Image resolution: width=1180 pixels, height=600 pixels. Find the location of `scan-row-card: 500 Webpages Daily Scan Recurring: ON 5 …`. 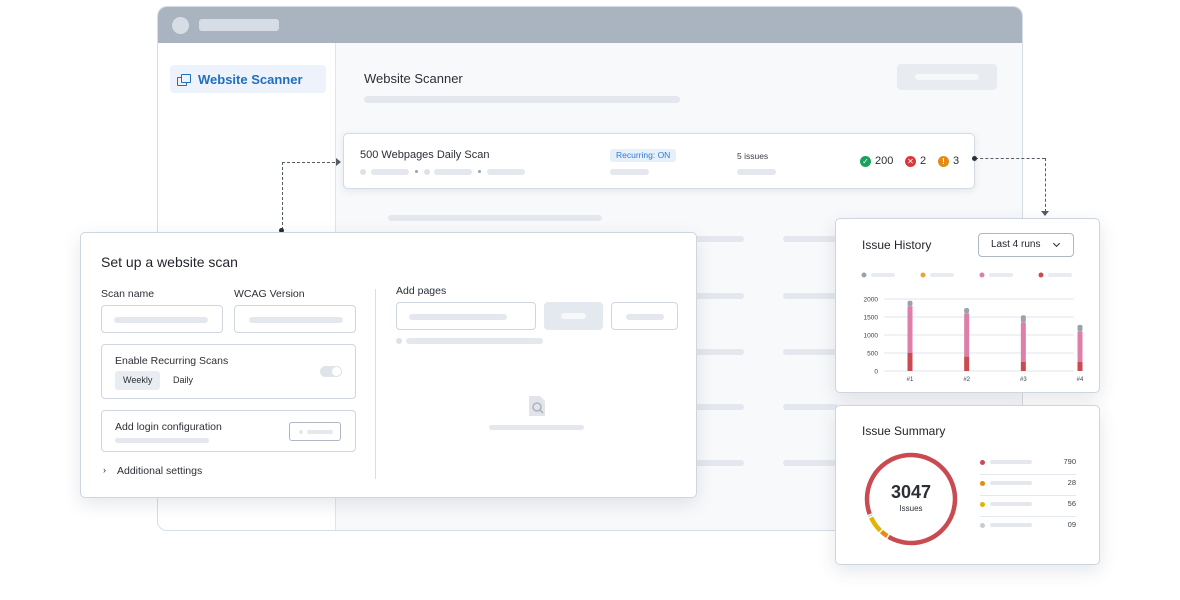

scan-row-card: 500 Webpages Daily Scan Recurring: ON 5 … is located at coordinates (659, 161).